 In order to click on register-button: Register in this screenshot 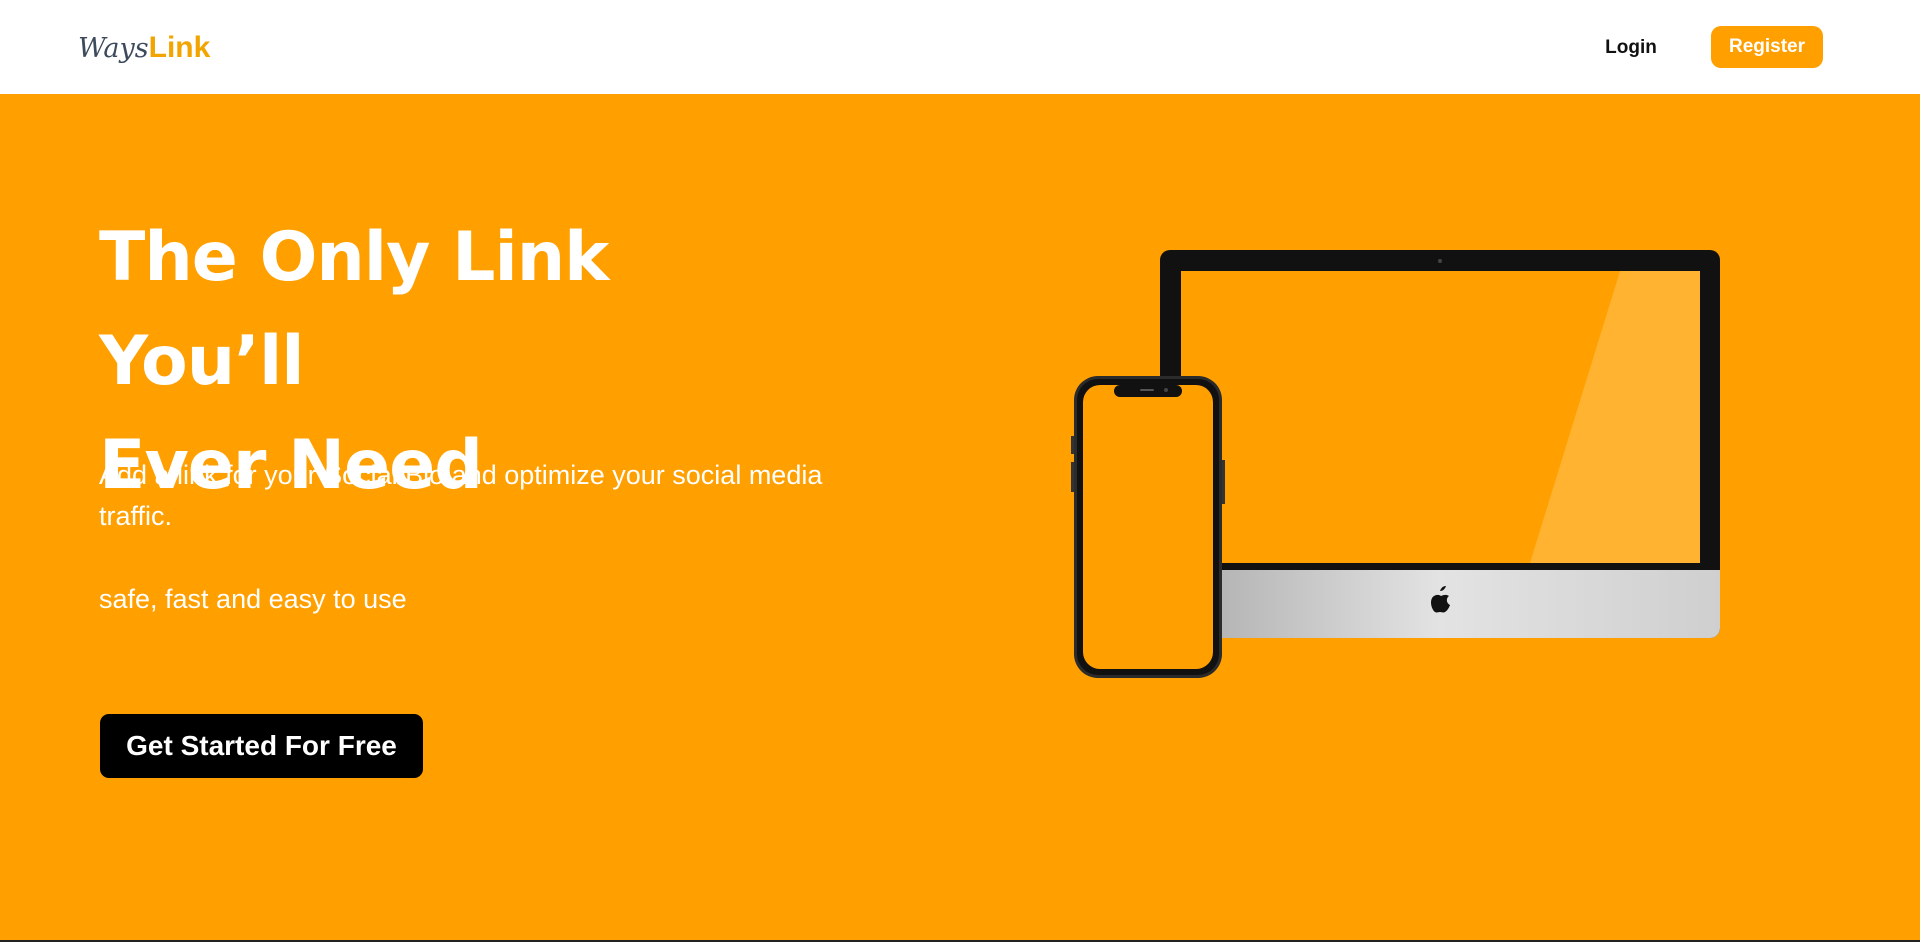, I will do `click(1767, 47)`.